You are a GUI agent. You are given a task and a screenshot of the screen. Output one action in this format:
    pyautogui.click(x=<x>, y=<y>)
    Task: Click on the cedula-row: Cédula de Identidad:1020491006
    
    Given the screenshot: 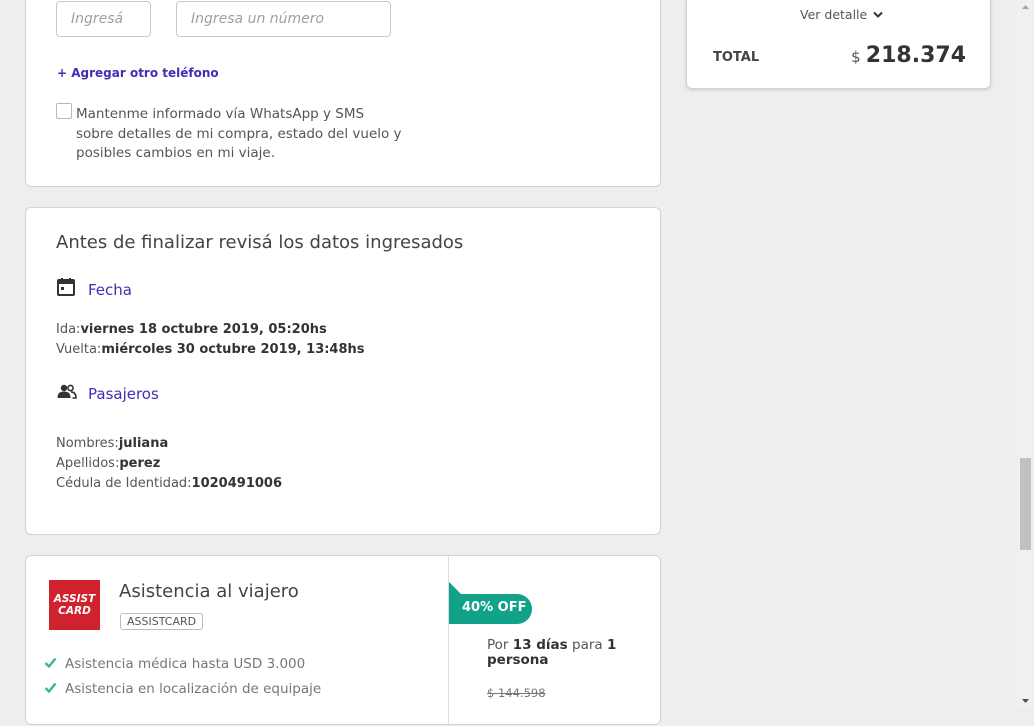 What is the action you would take?
    pyautogui.click(x=169, y=483)
    